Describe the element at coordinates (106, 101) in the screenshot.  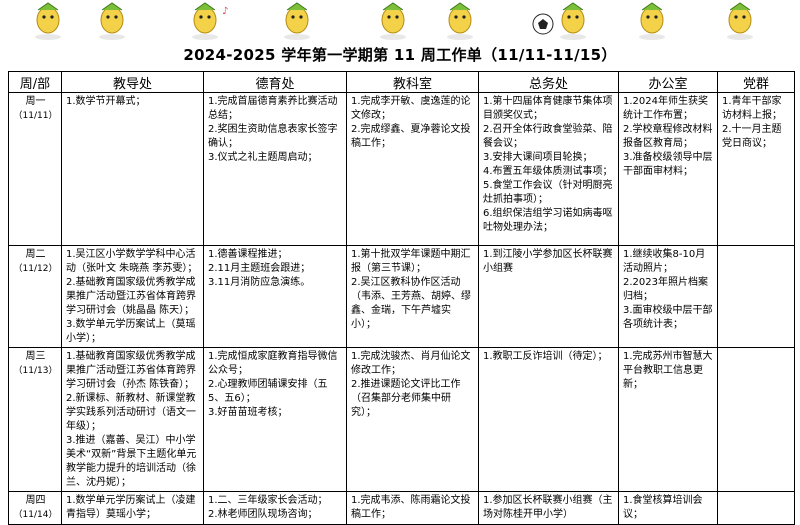
I see `task-item: 1.数学节开幕式；` at that location.